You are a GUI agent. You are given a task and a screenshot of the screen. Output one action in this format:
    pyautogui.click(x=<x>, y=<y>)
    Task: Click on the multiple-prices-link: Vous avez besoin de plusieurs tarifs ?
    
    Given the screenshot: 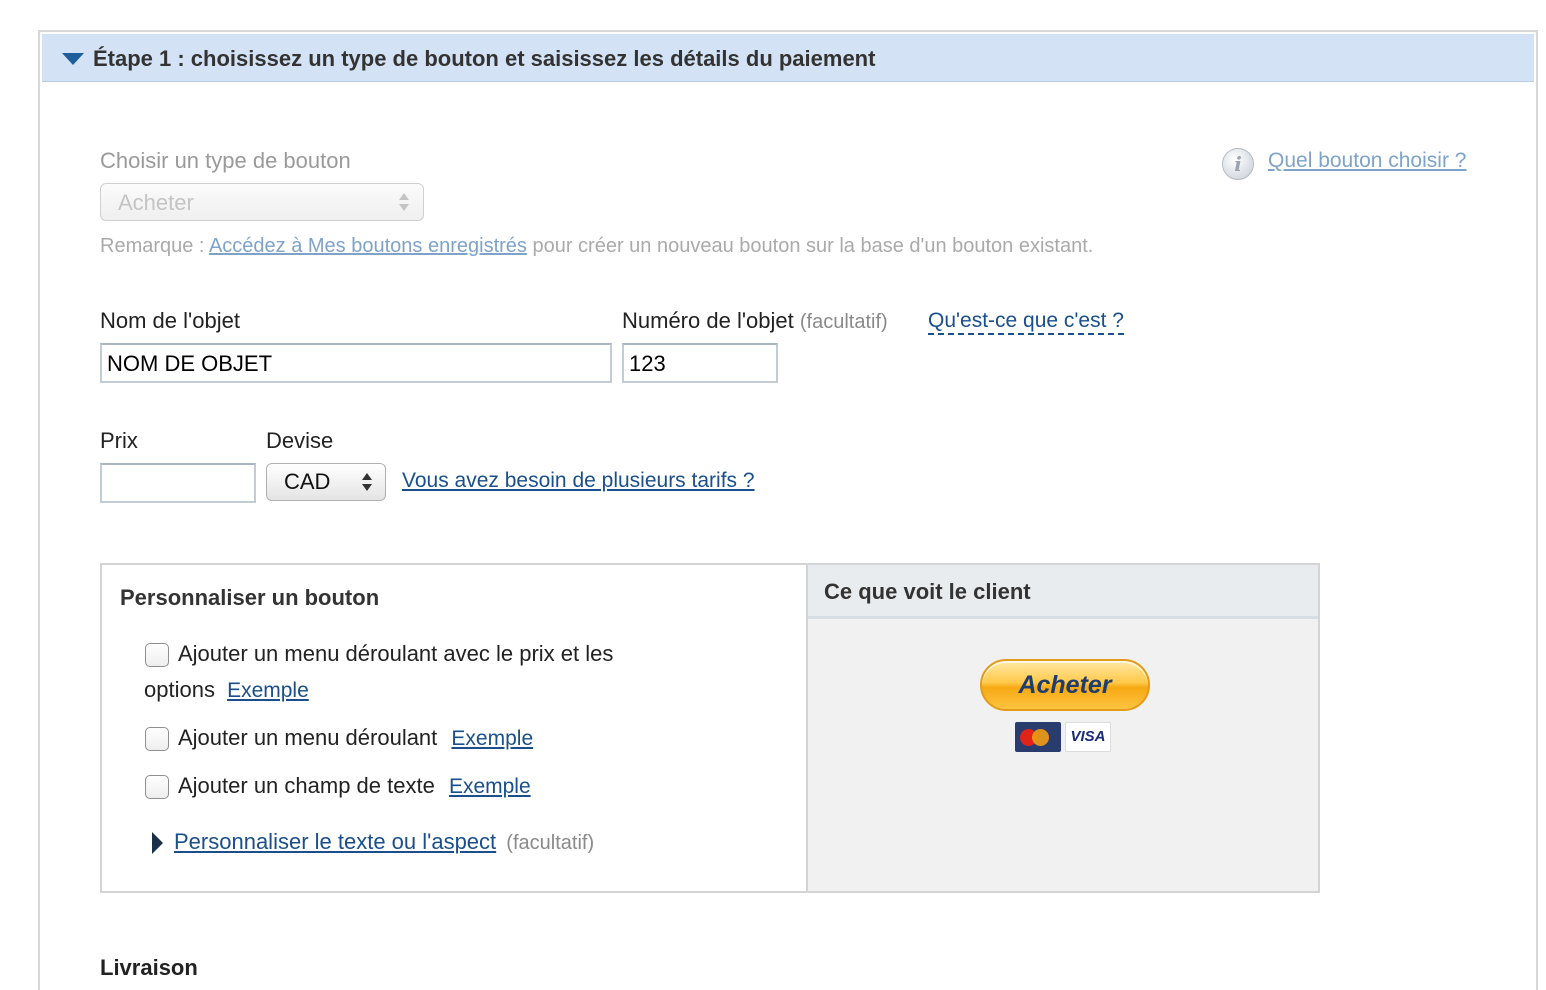 What is the action you would take?
    pyautogui.click(x=578, y=481)
    